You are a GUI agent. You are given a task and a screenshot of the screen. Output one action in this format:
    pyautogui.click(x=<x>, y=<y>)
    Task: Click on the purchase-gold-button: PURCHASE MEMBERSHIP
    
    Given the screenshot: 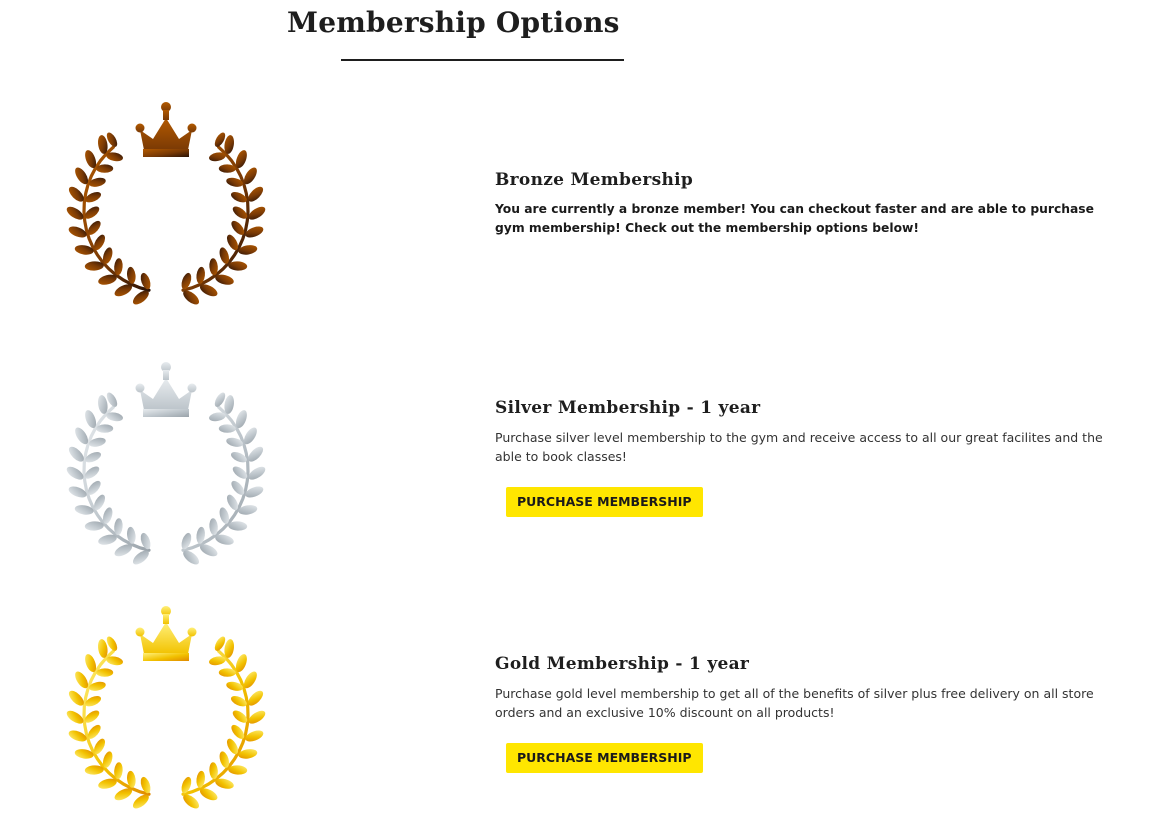 What is the action you would take?
    pyautogui.click(x=604, y=758)
    